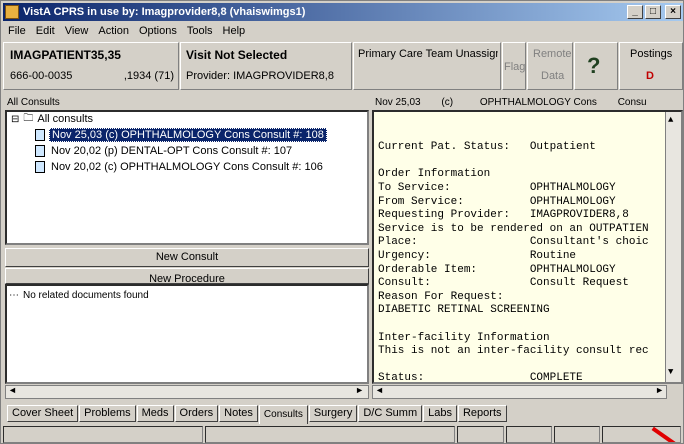 Image resolution: width=684 pixels, height=444 pixels. What do you see at coordinates (260, 76) in the screenshot?
I see `visit-provider: Provider: IMAGPROVIDER8,8` at bounding box center [260, 76].